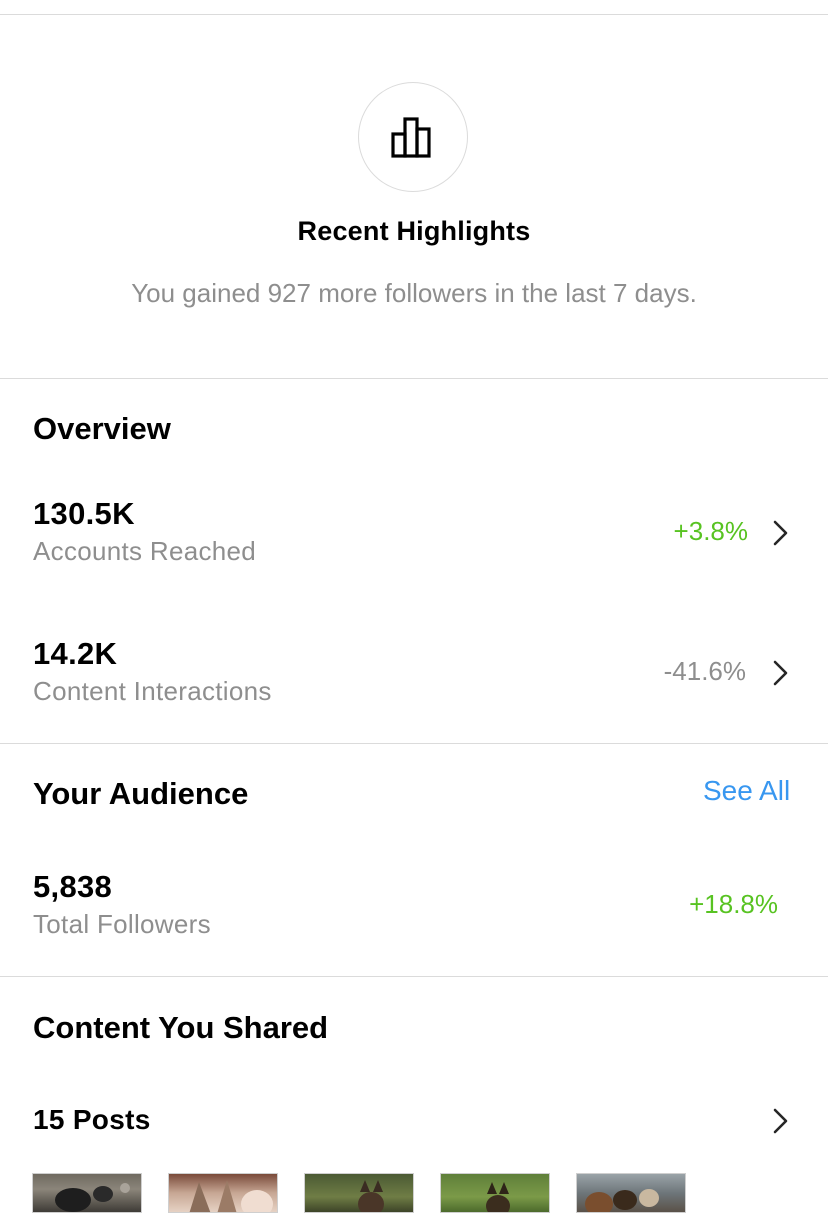 The height and width of the screenshot is (1213, 828). Describe the element at coordinates (92, 1119) in the screenshot. I see `posts-count: 15 Posts` at that location.